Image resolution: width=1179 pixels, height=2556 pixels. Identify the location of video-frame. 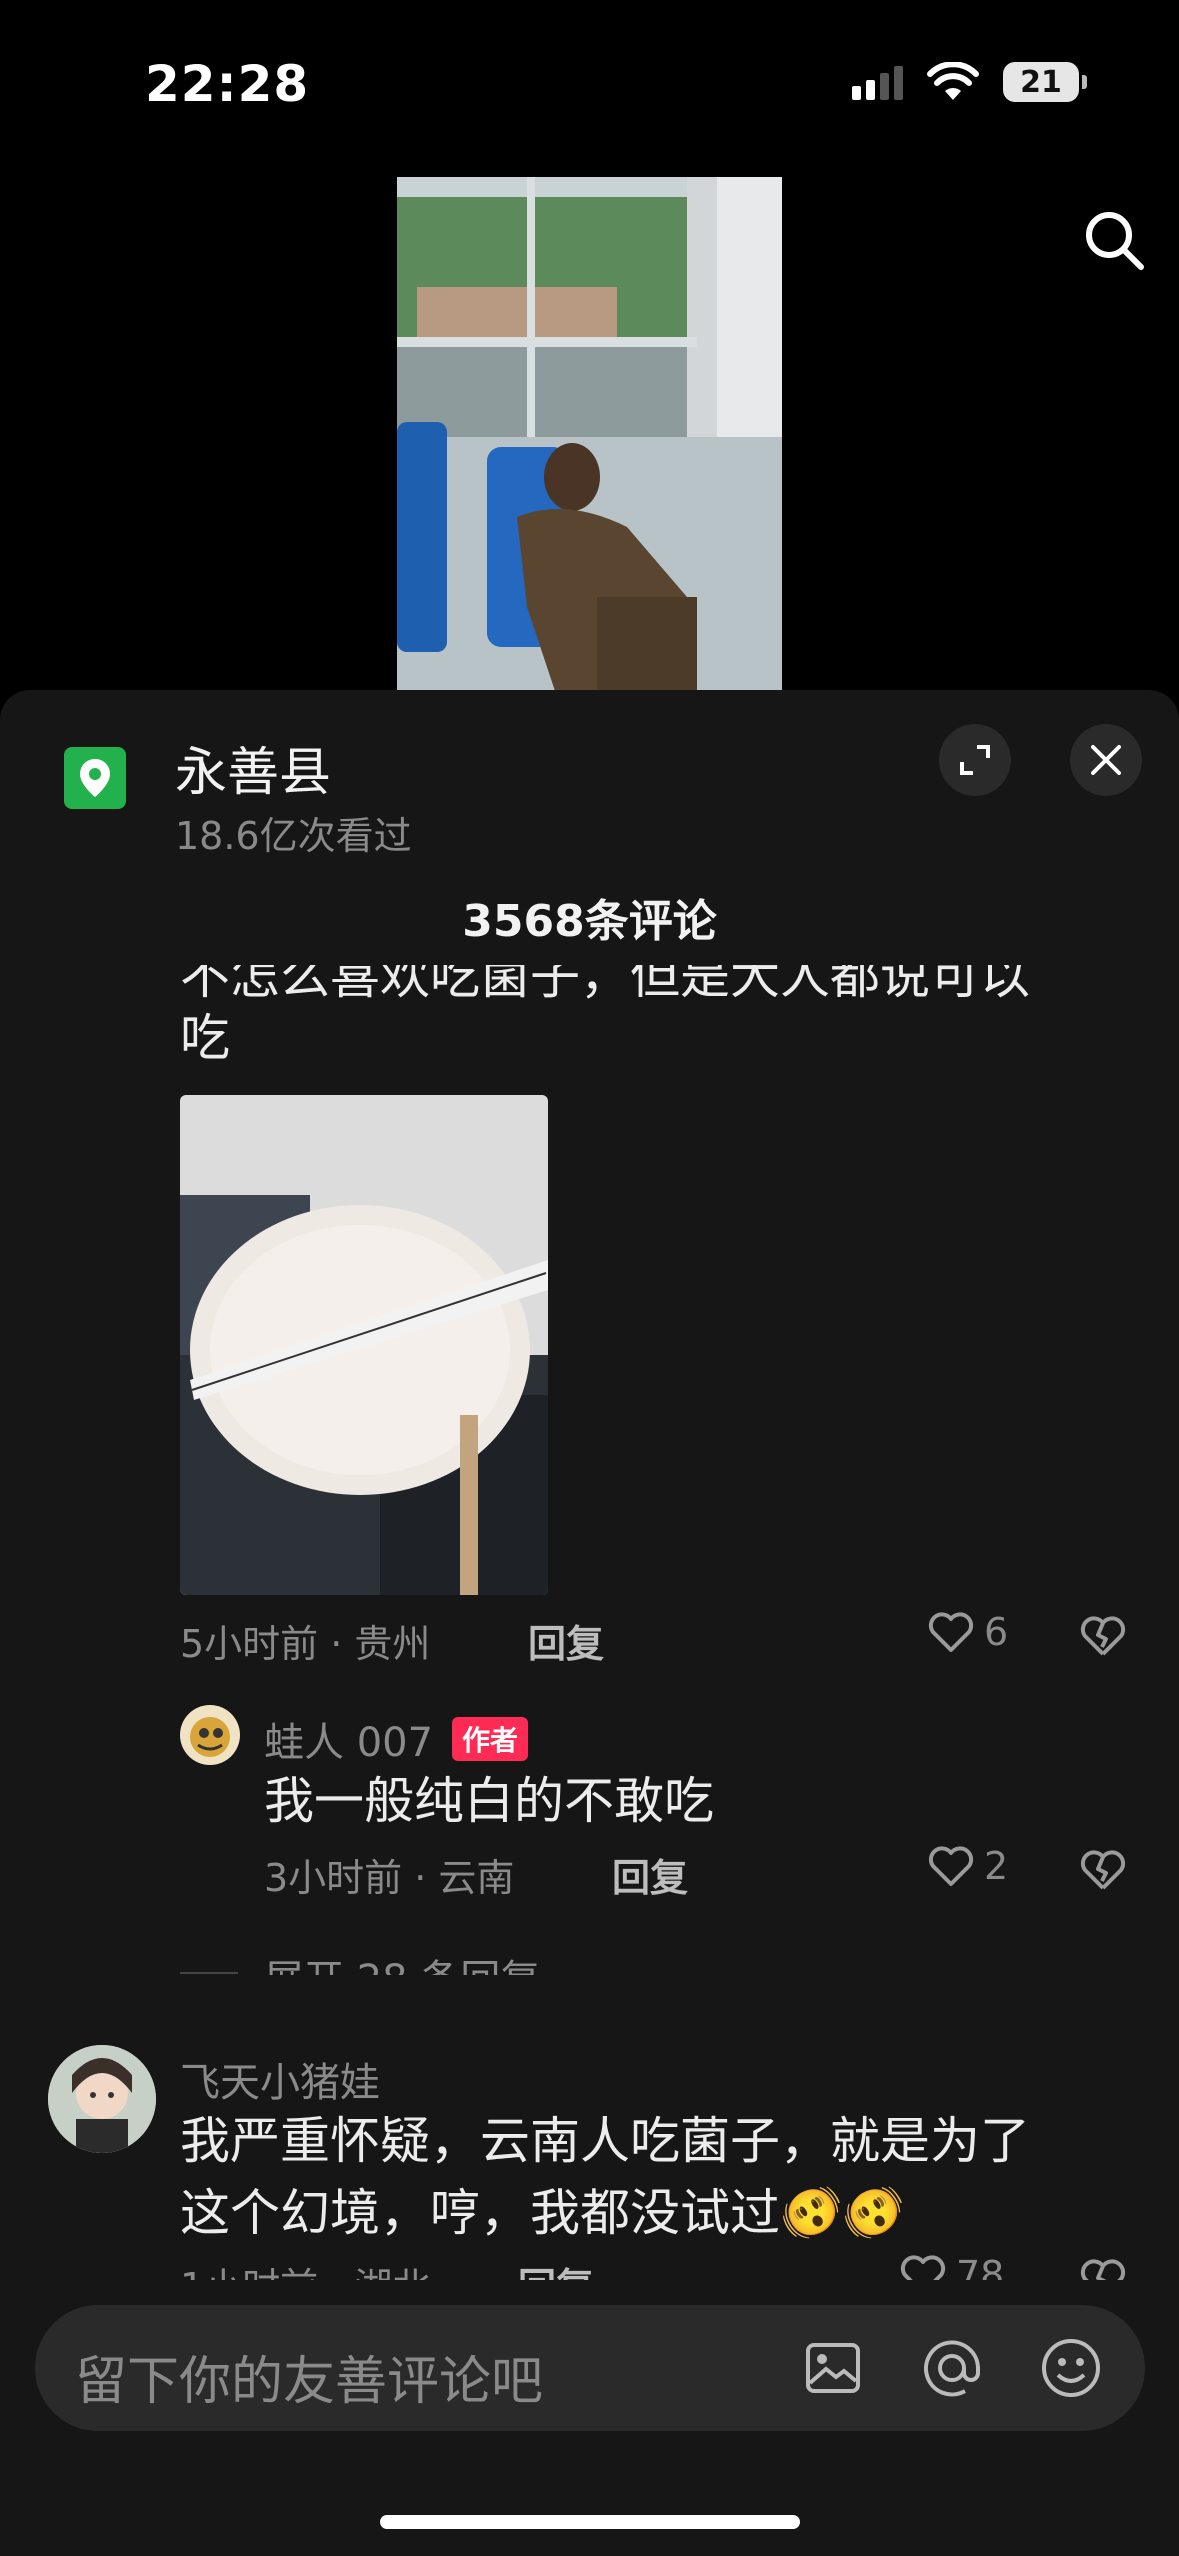
(589, 437).